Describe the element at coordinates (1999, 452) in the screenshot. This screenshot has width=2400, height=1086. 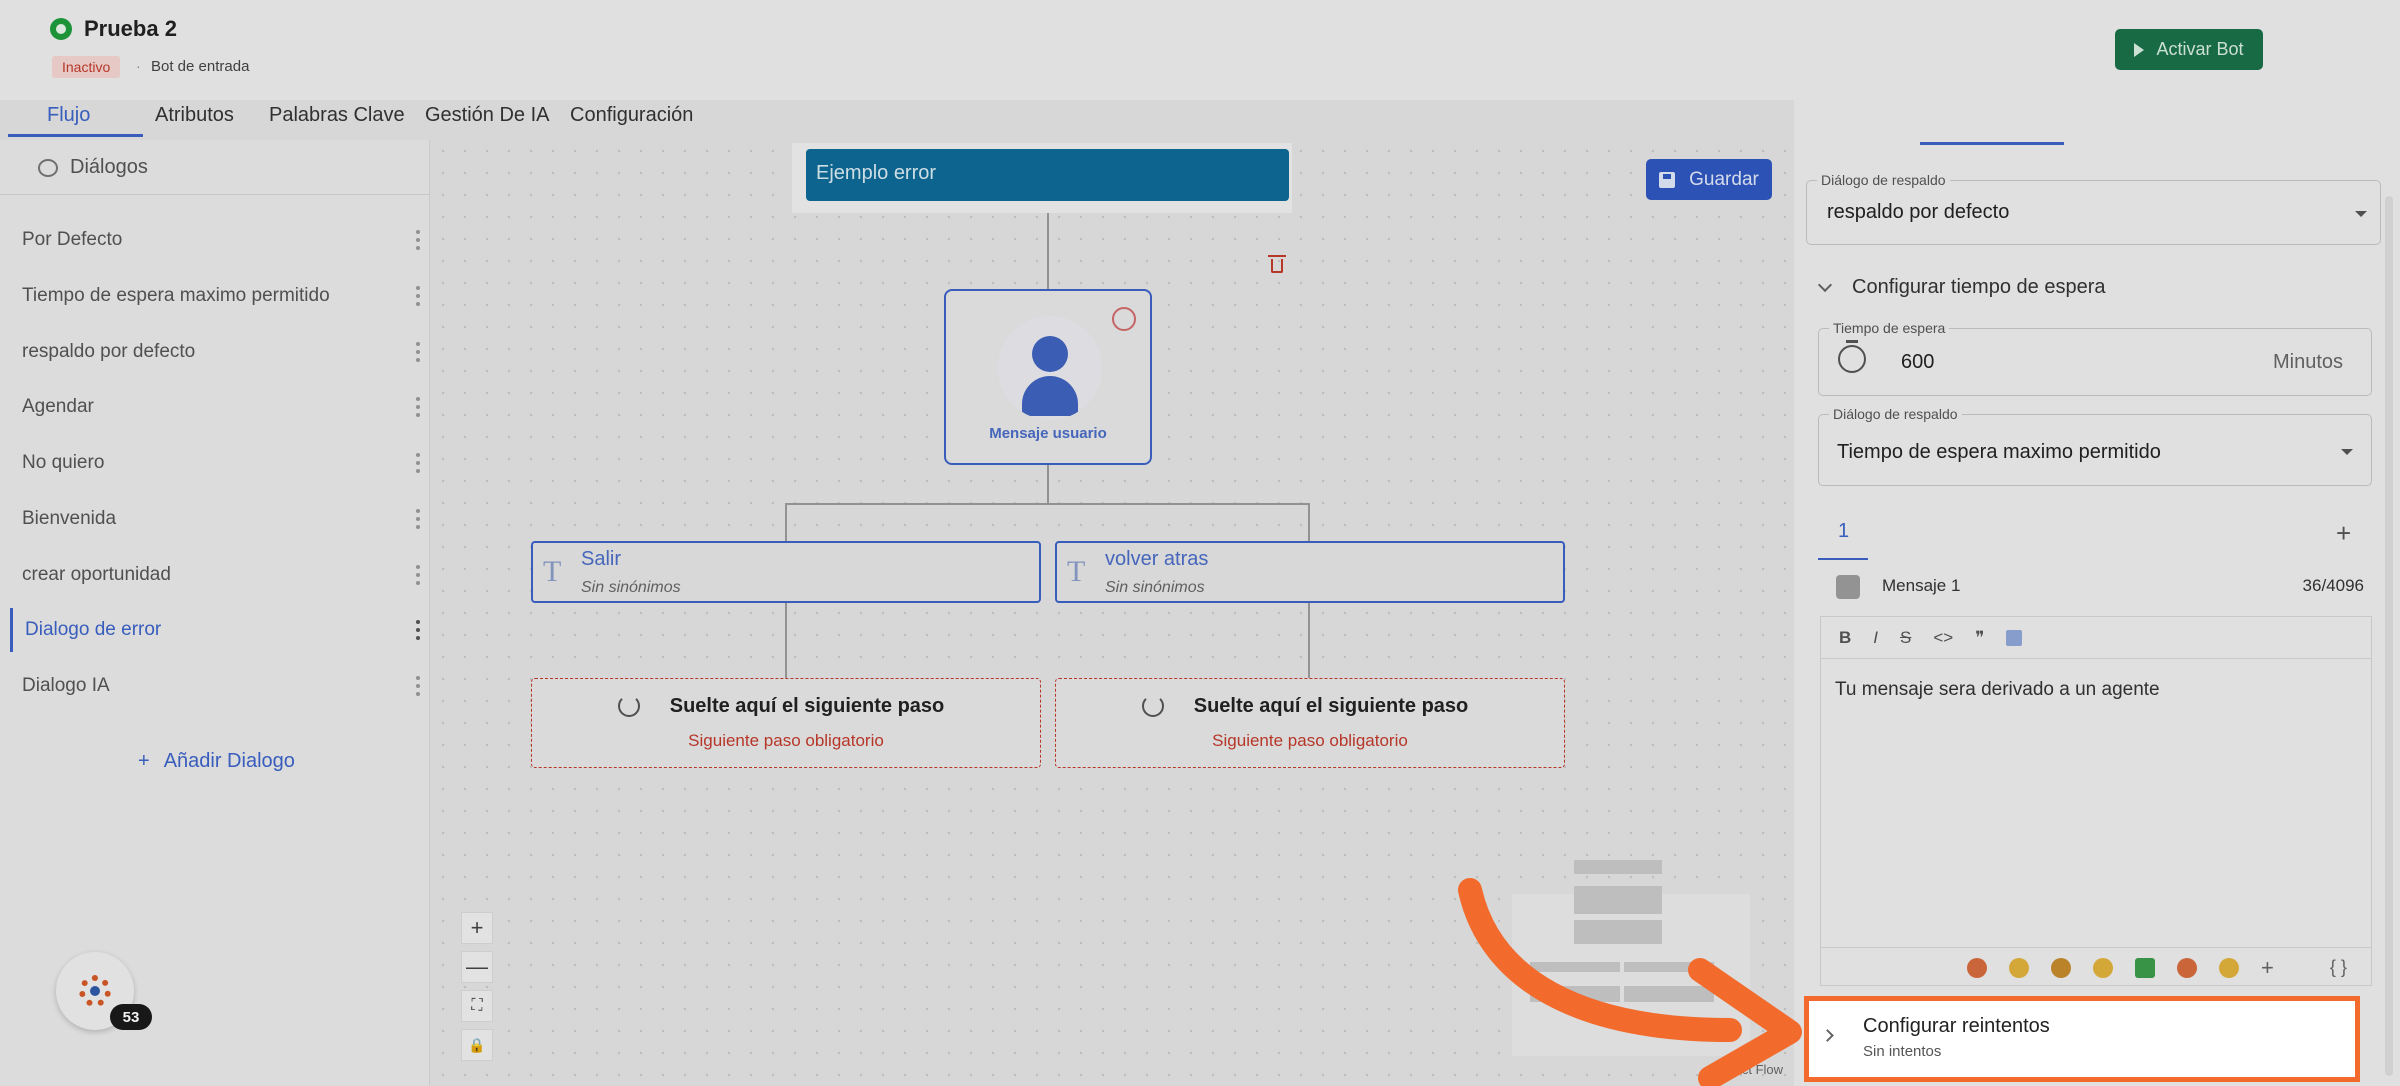
I see `field-value: Tiempo de espera maximo permitido` at that location.